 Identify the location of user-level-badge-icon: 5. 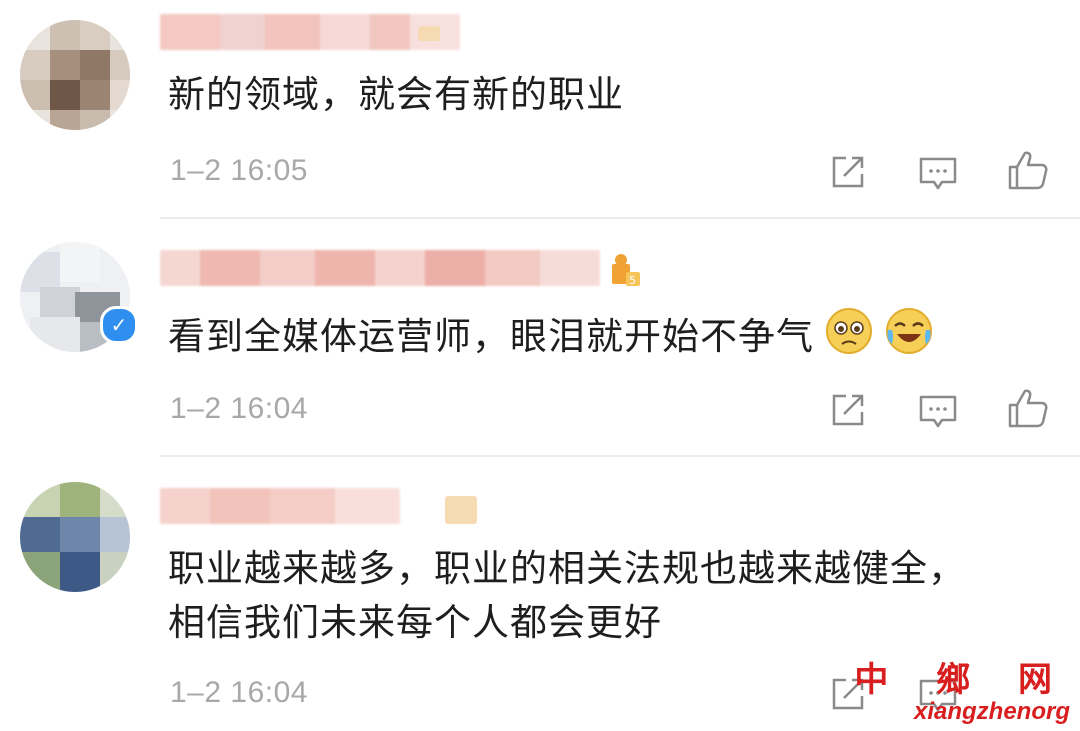
(625, 271).